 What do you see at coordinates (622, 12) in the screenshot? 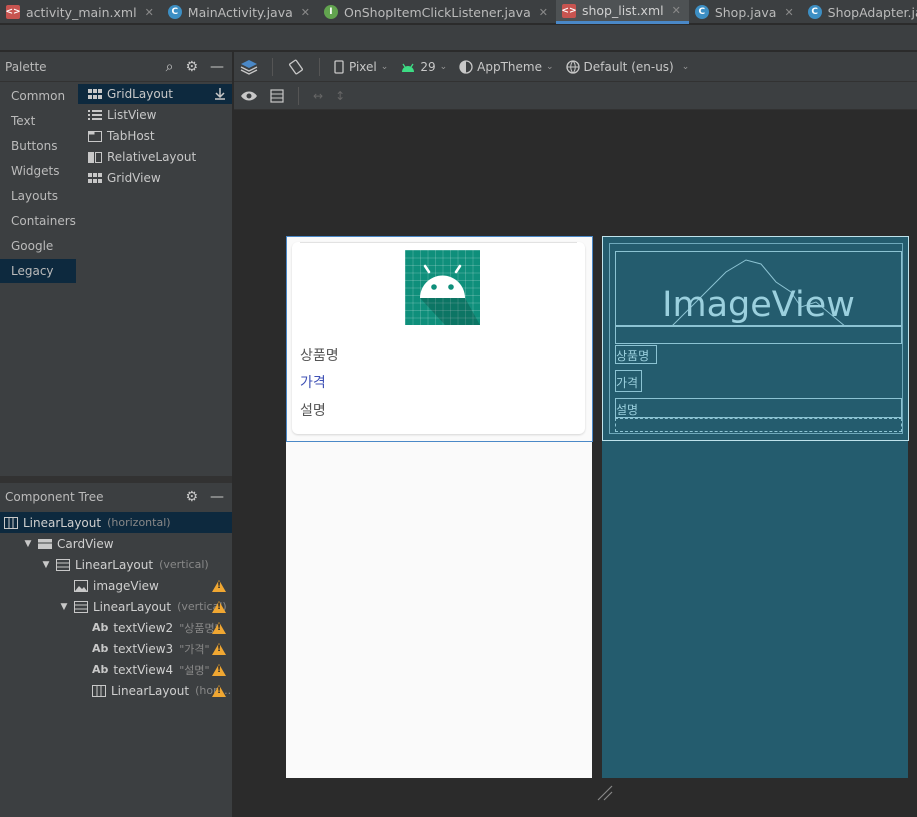
I see `tab-shop-list: <> shop_list.xml ✕` at bounding box center [622, 12].